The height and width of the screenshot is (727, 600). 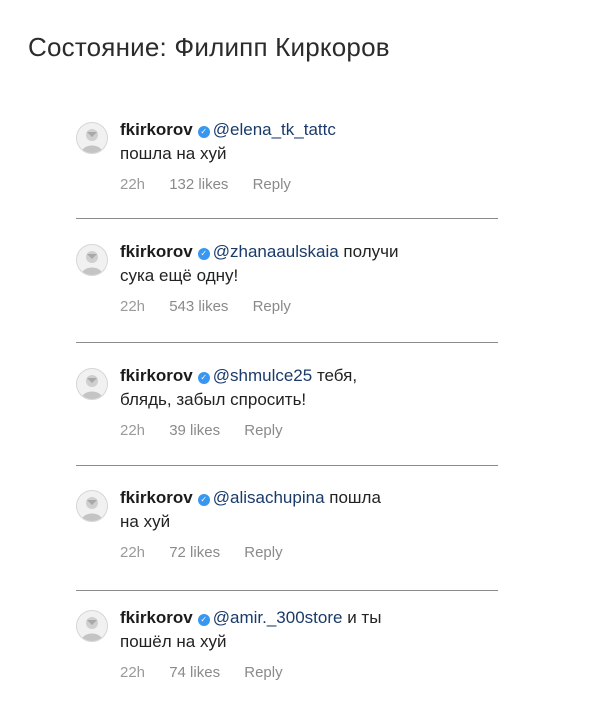 I want to click on page-title: Состояние: Филипп Киркоров, so click(x=209, y=47).